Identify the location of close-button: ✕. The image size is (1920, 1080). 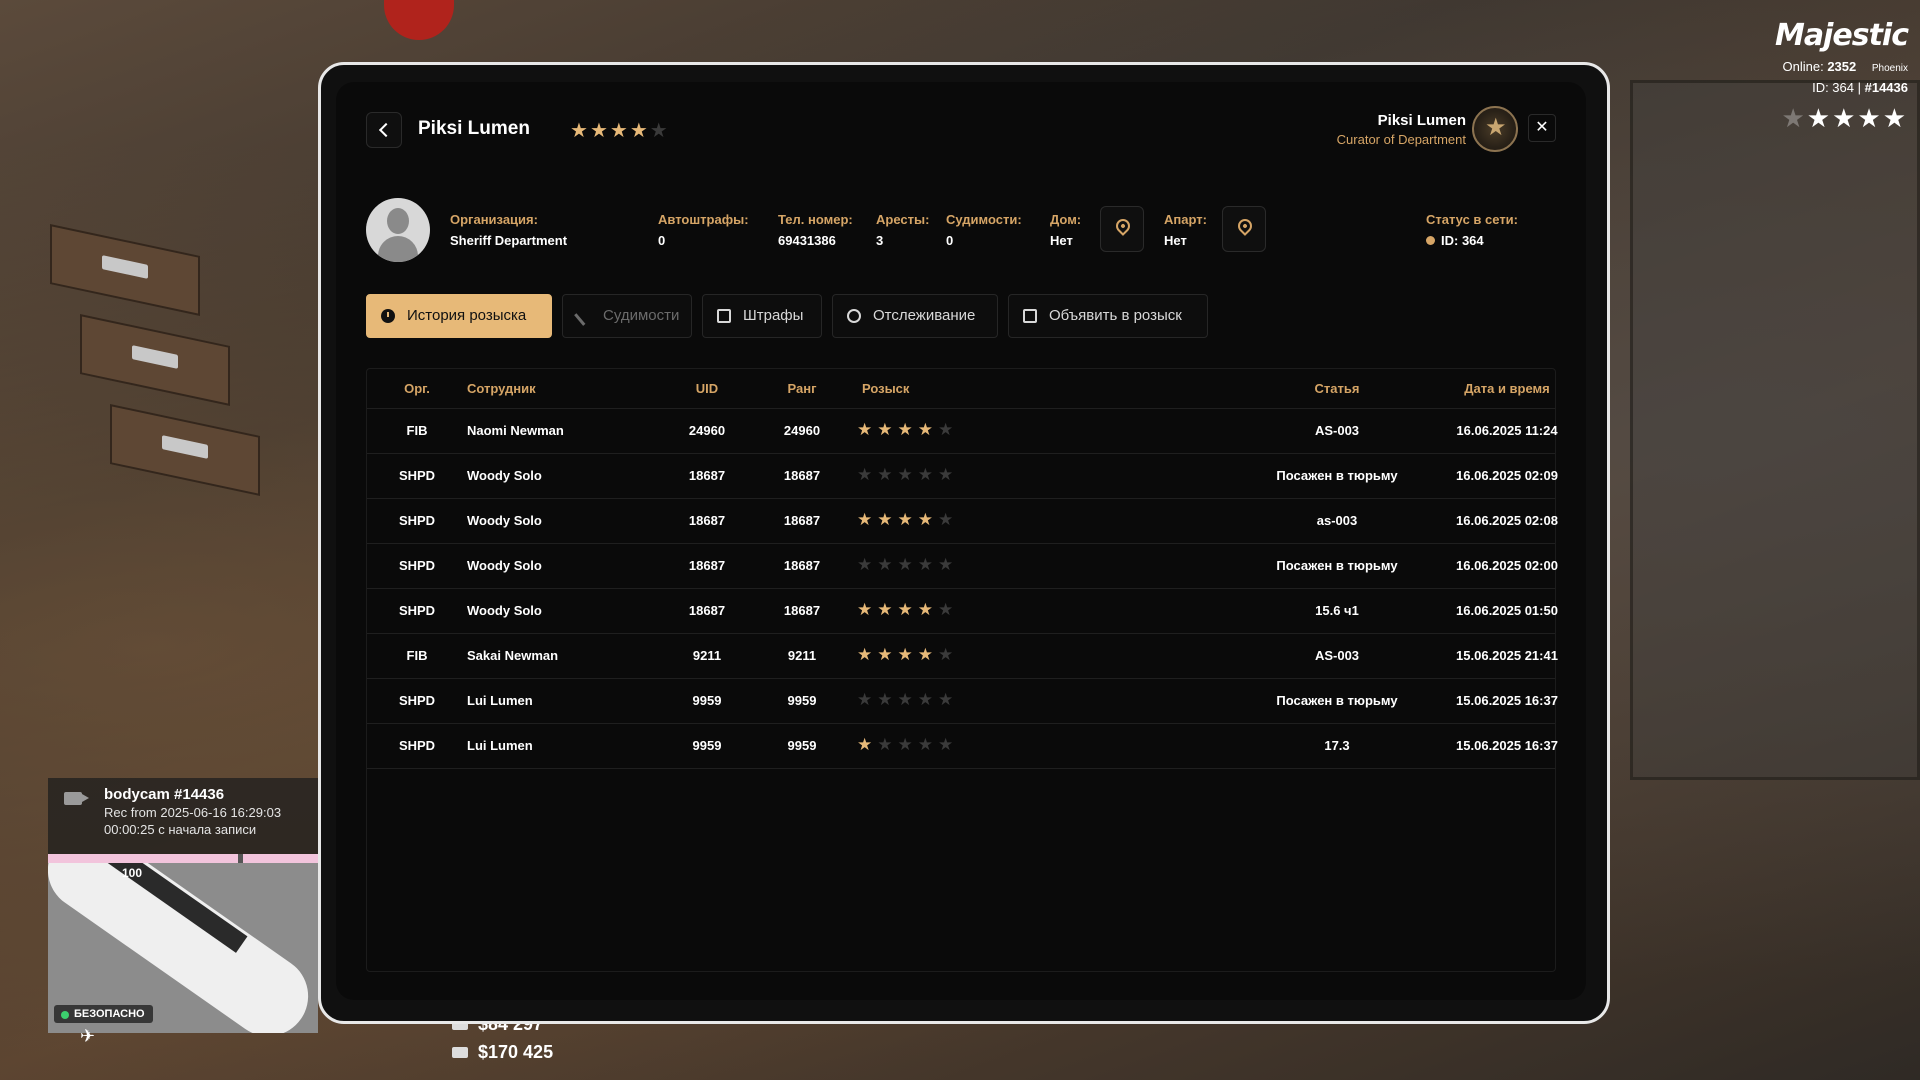
(1542, 128).